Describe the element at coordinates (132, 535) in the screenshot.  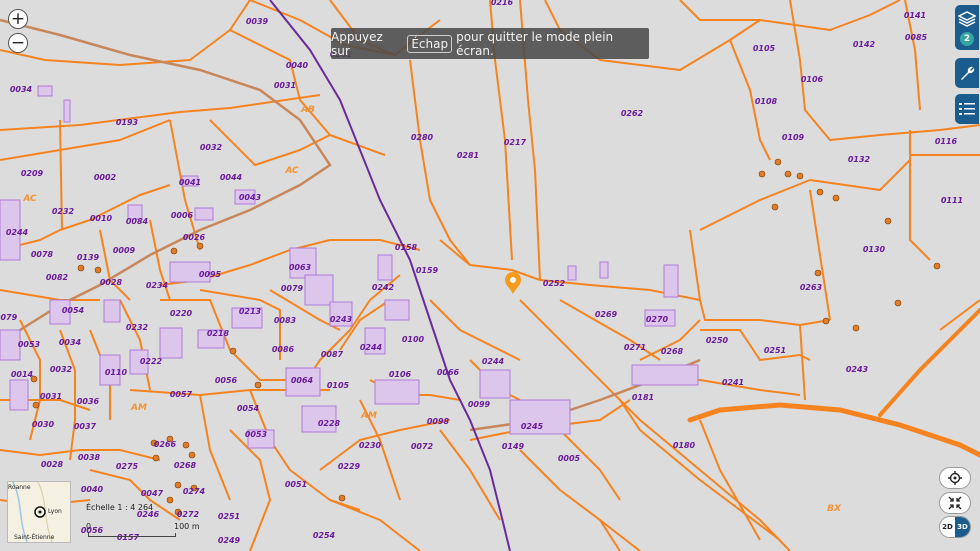
I see `scale-bar-line` at that location.